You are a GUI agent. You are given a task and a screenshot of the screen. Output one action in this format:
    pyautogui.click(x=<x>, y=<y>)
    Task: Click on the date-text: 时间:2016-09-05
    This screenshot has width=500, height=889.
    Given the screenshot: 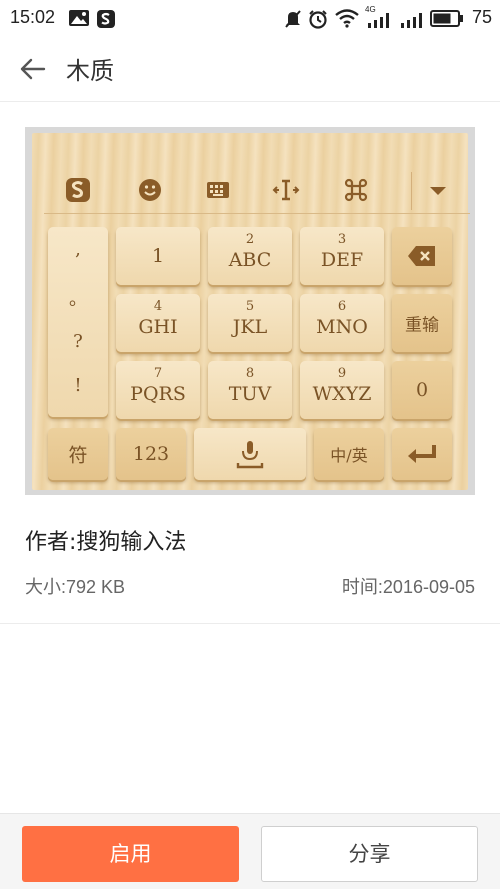 What is the action you would take?
    pyautogui.click(x=408, y=587)
    